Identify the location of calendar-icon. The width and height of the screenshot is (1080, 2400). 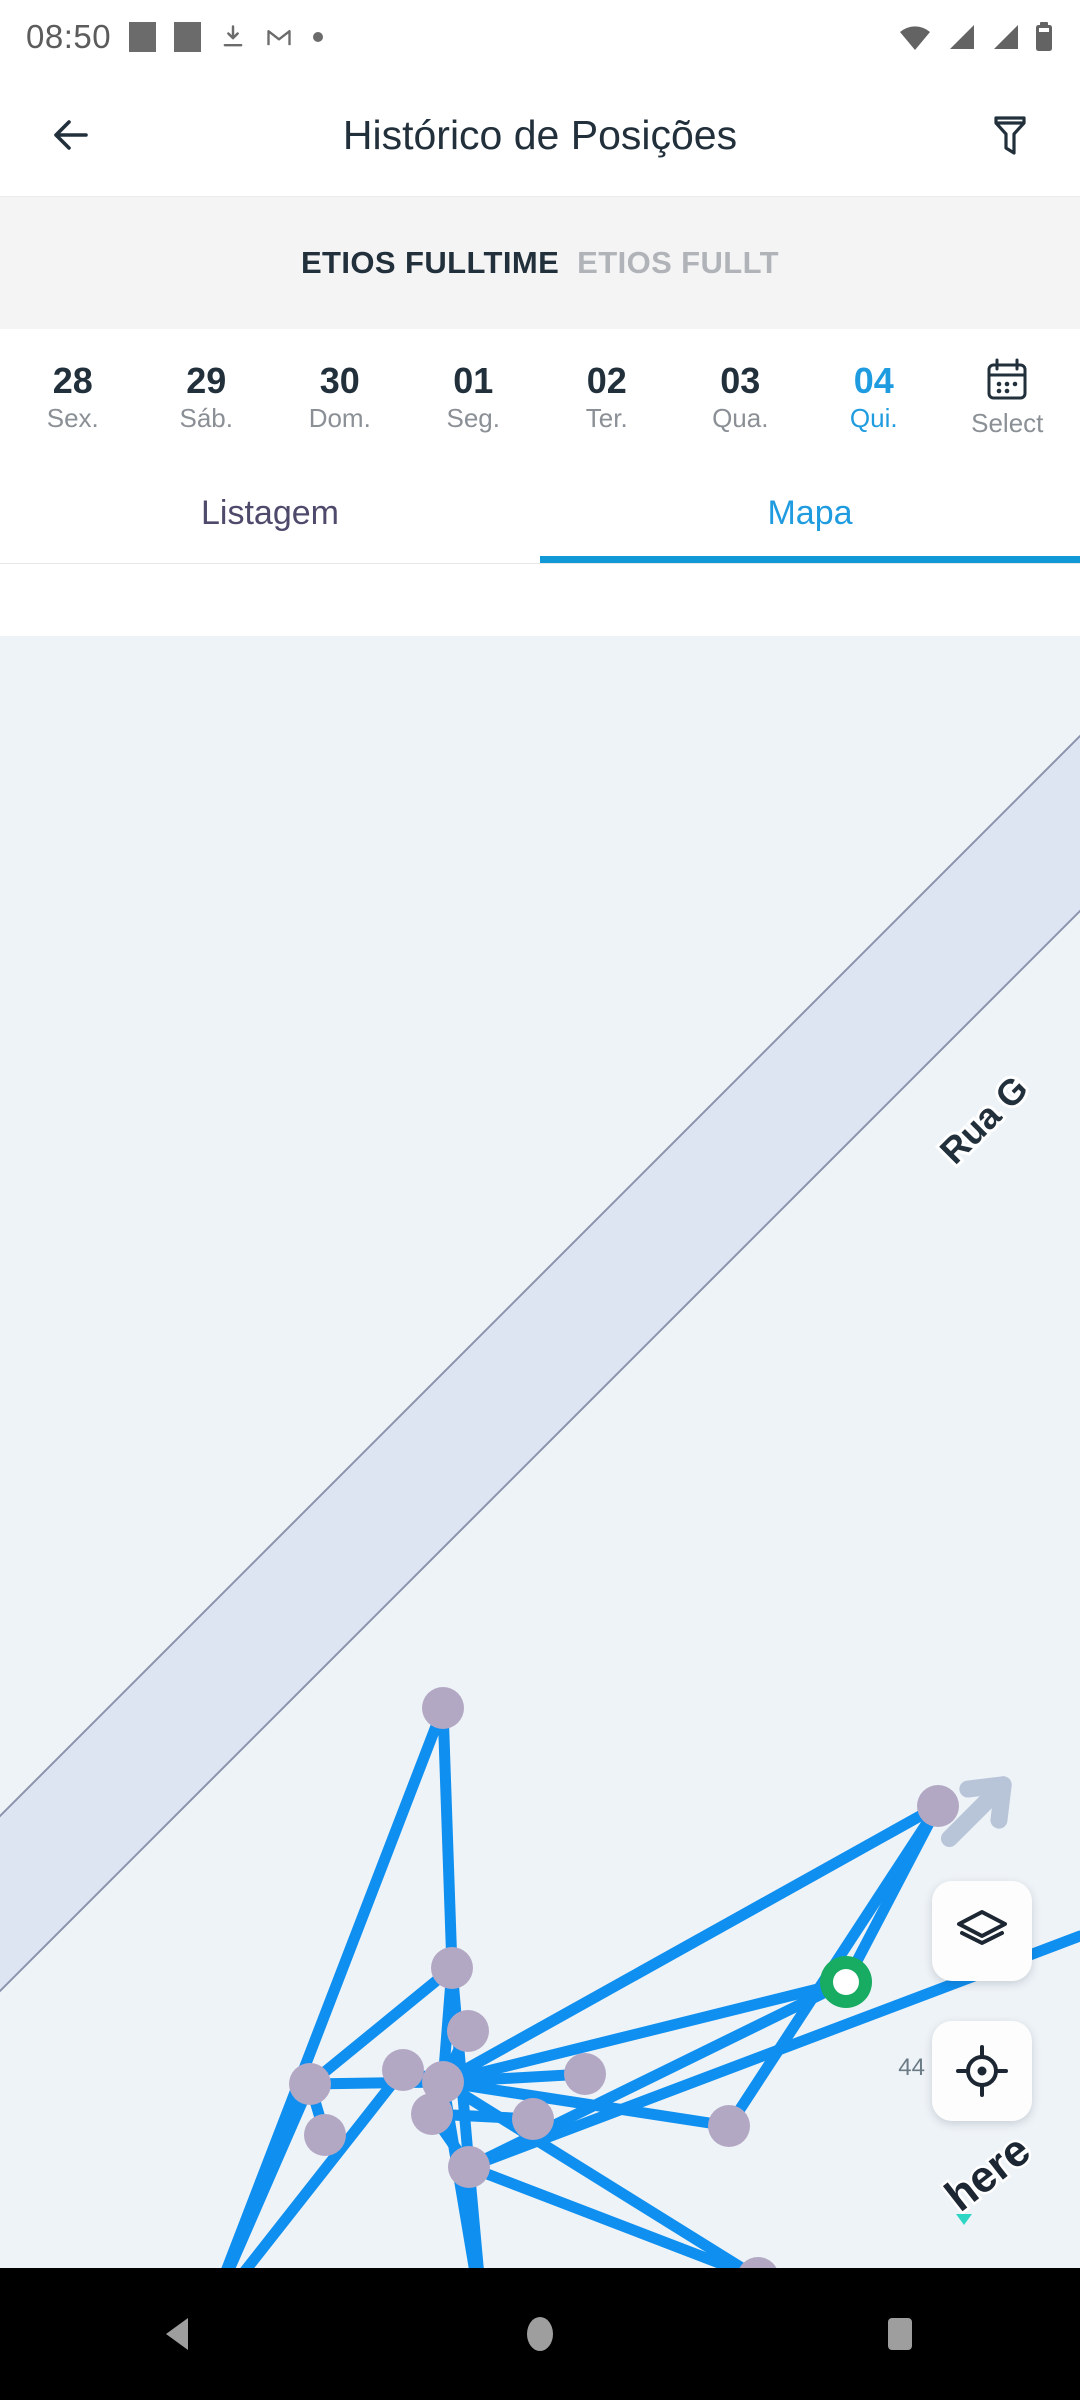
(1007, 379).